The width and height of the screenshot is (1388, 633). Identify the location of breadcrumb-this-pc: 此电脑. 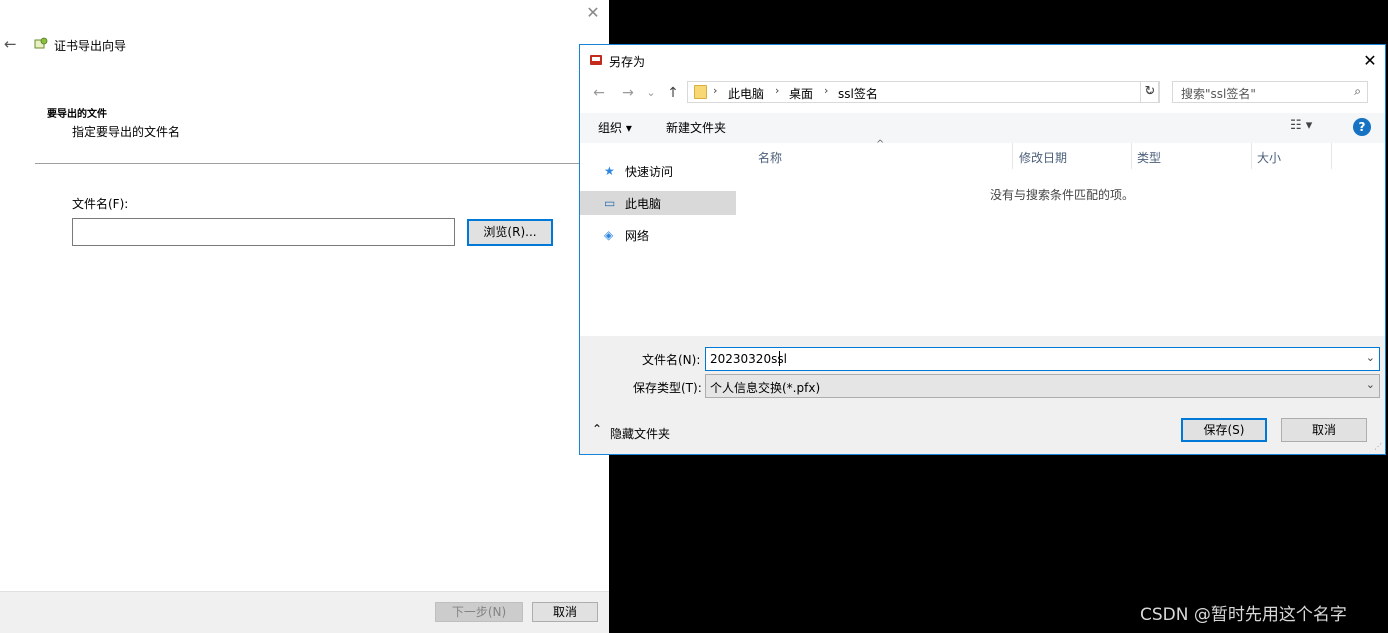
(746, 93).